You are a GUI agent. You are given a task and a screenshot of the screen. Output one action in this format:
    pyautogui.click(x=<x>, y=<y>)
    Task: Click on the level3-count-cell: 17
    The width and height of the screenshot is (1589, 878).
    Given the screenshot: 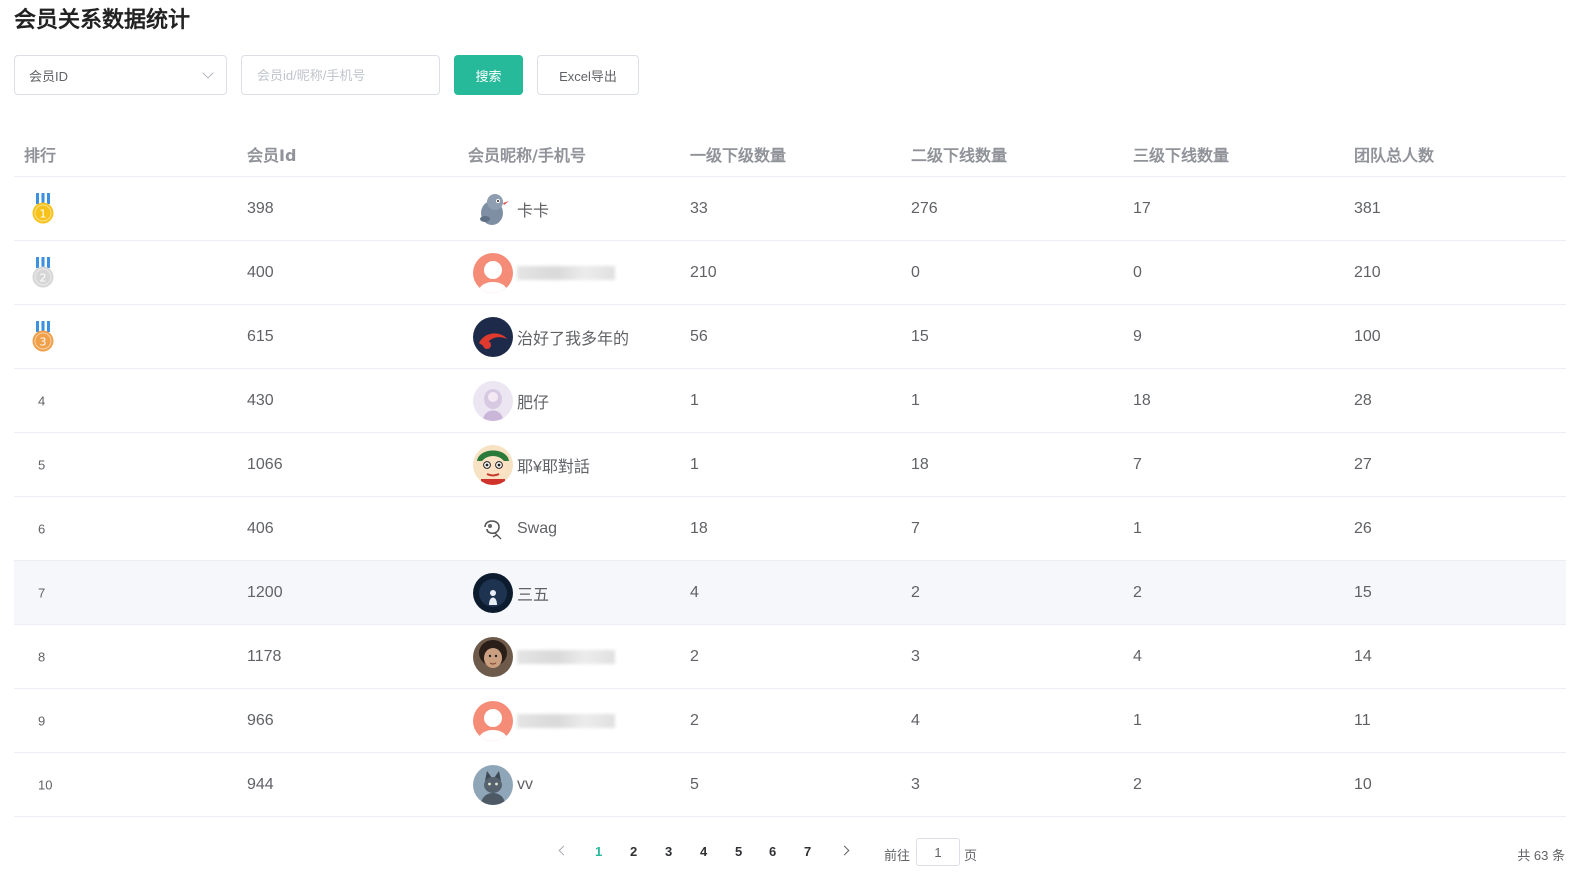 What is the action you would take?
    pyautogui.click(x=1142, y=208)
    